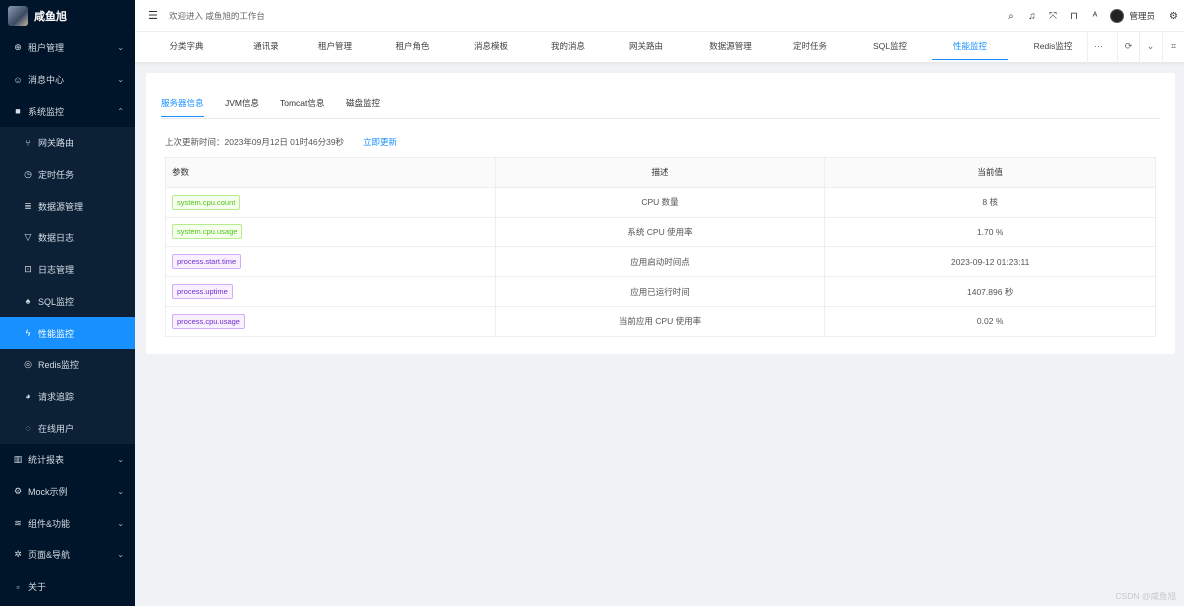 This screenshot has height=606, width=1184. What do you see at coordinates (1128, 47) in the screenshot?
I see `refresh-tab-icon: ⟳` at bounding box center [1128, 47].